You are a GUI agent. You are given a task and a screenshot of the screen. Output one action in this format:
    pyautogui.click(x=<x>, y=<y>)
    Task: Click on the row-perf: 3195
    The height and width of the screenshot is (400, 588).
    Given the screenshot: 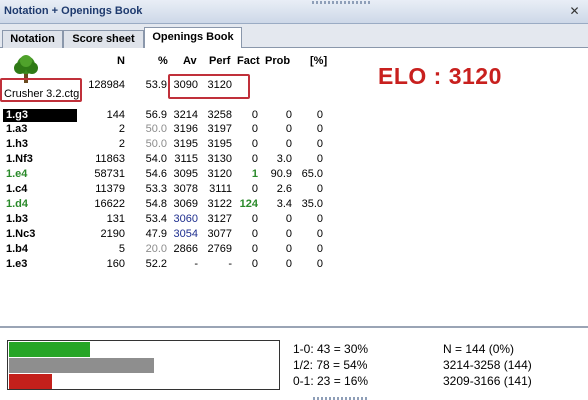 What is the action you would take?
    pyautogui.click(x=219, y=144)
    